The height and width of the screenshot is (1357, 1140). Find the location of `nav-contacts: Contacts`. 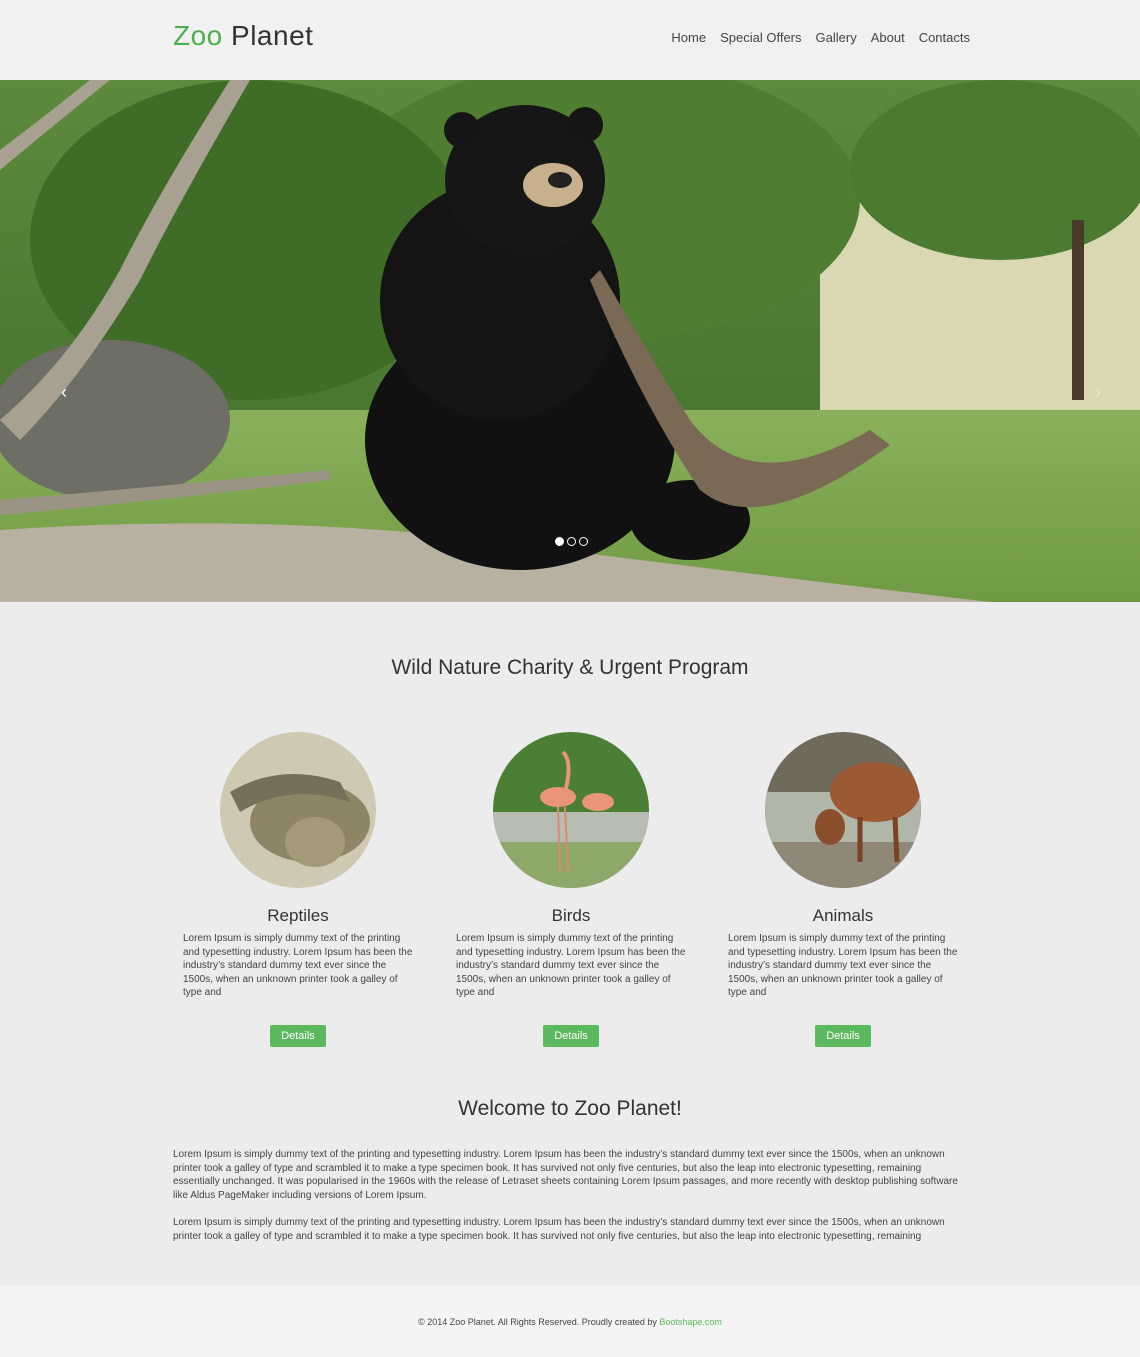

nav-contacts: Contacts is located at coordinates (944, 37).